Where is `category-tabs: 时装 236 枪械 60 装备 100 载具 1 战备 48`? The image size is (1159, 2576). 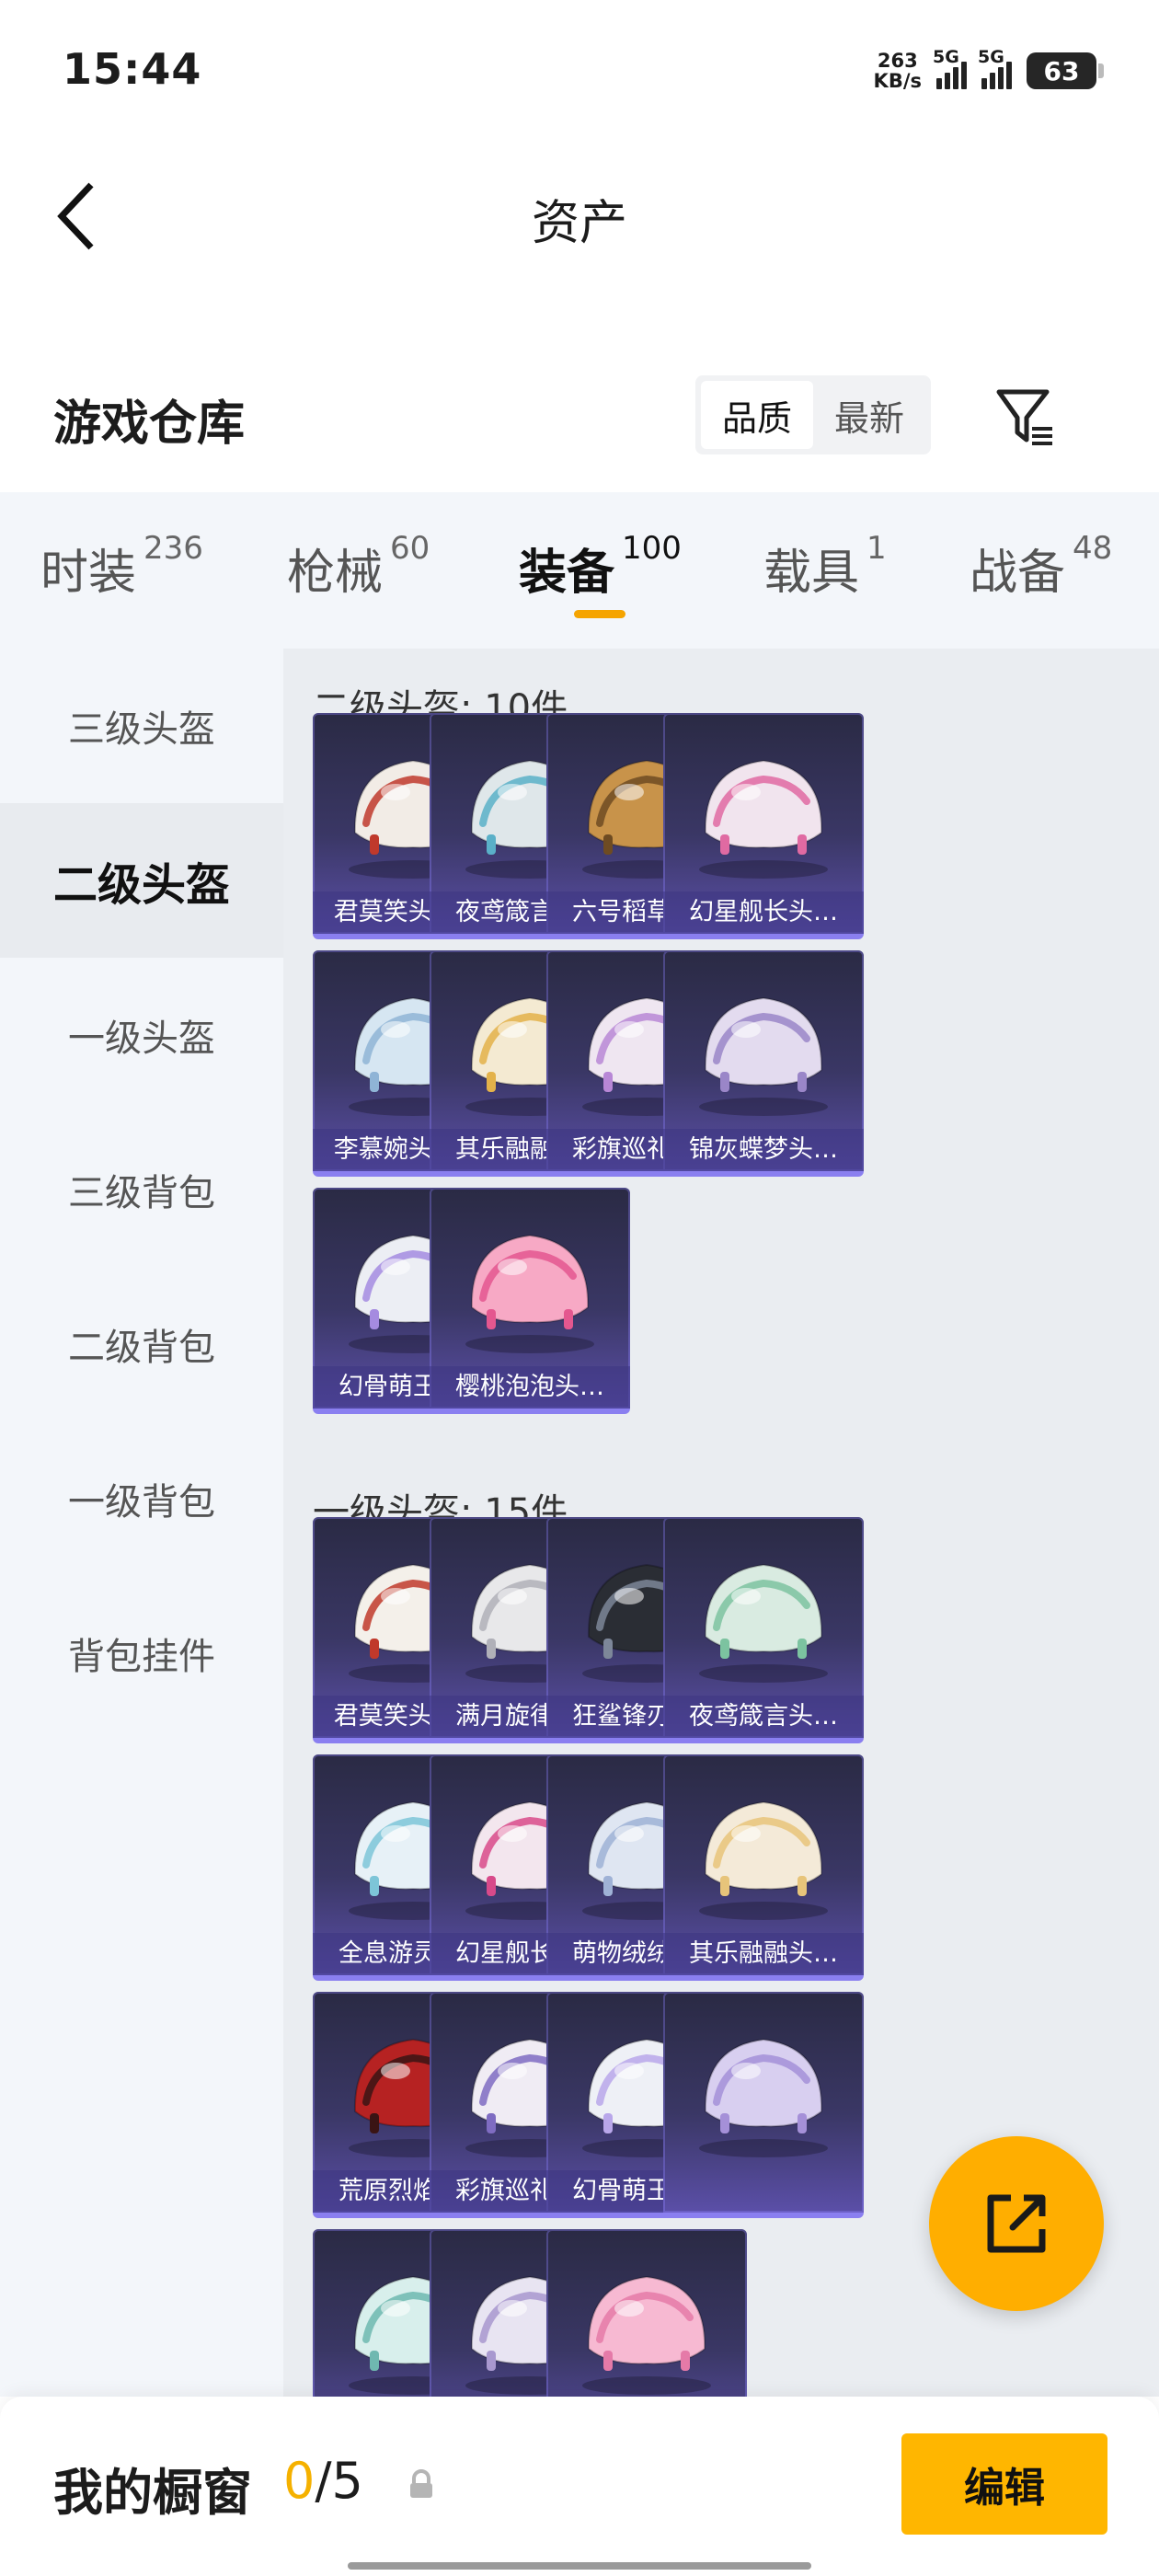 category-tabs: 时装 236 枪械 60 装备 100 载具 1 战备 48 is located at coordinates (579, 570).